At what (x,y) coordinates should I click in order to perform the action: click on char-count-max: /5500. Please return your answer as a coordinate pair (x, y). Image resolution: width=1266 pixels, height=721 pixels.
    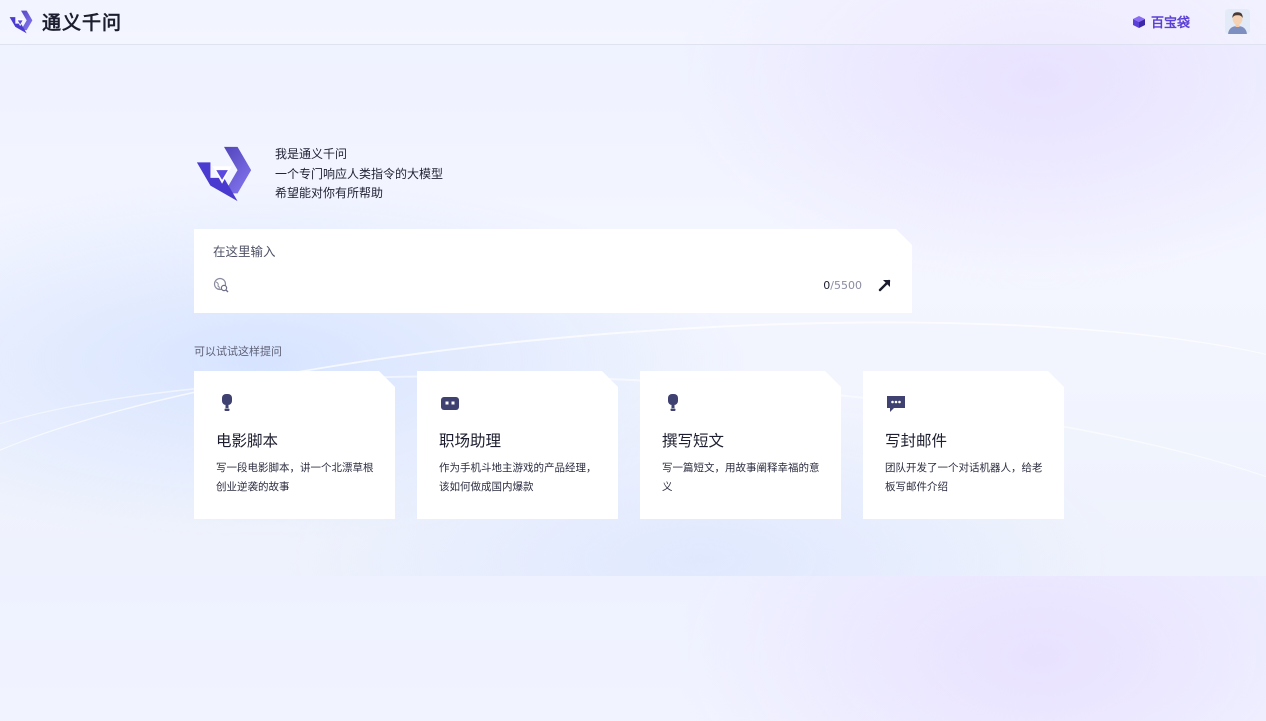
    Looking at the image, I should click on (846, 285).